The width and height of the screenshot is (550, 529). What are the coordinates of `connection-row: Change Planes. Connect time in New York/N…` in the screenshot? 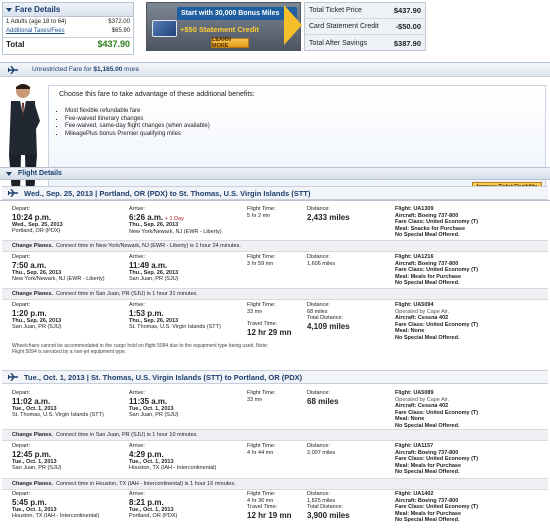 It's located at (275, 246).